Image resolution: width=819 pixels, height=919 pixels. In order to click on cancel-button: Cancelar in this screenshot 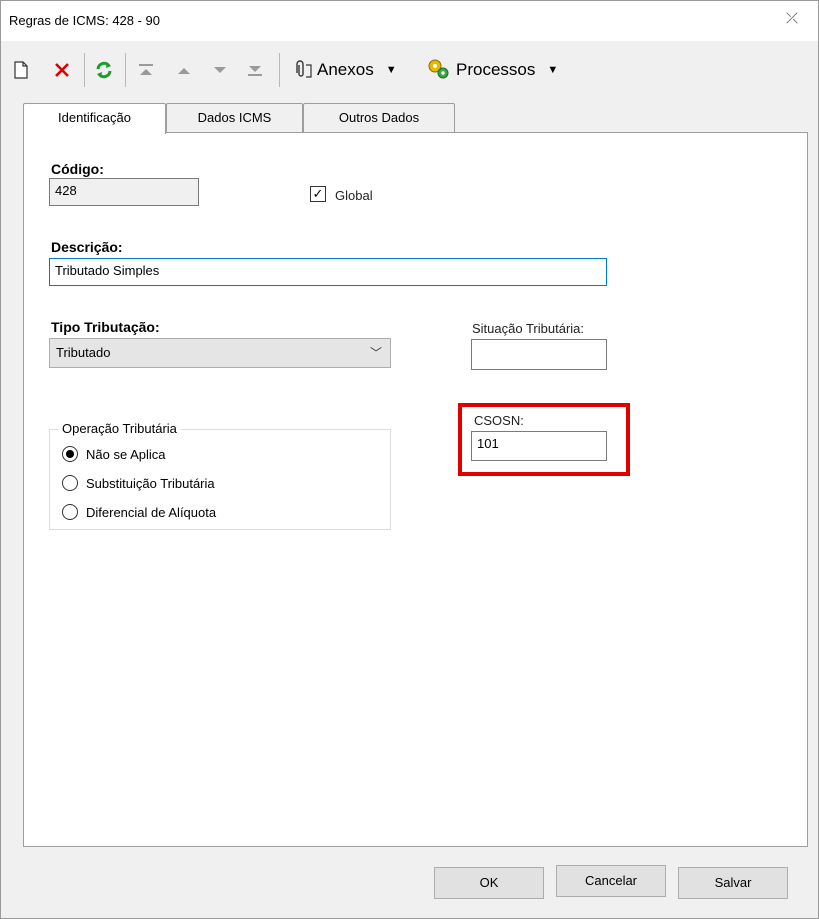, I will do `click(611, 881)`.